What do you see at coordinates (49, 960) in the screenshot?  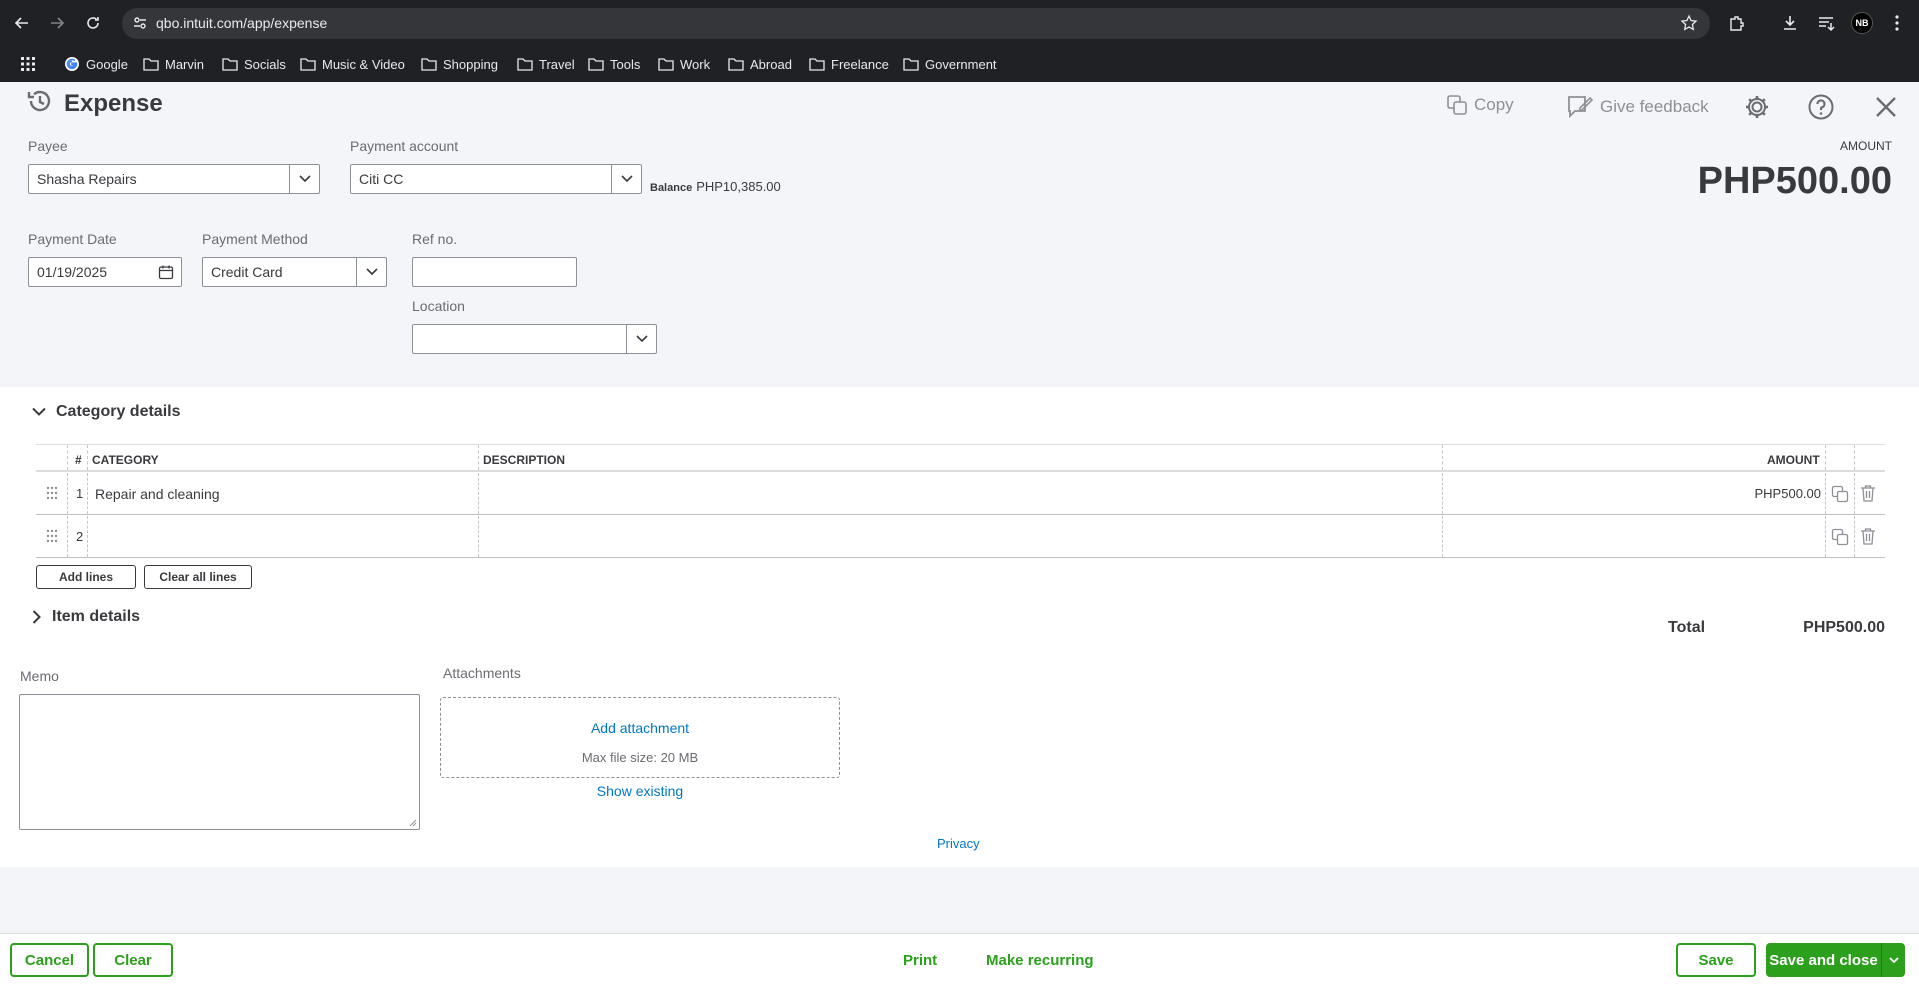 I see `cancel-button: Cancel` at bounding box center [49, 960].